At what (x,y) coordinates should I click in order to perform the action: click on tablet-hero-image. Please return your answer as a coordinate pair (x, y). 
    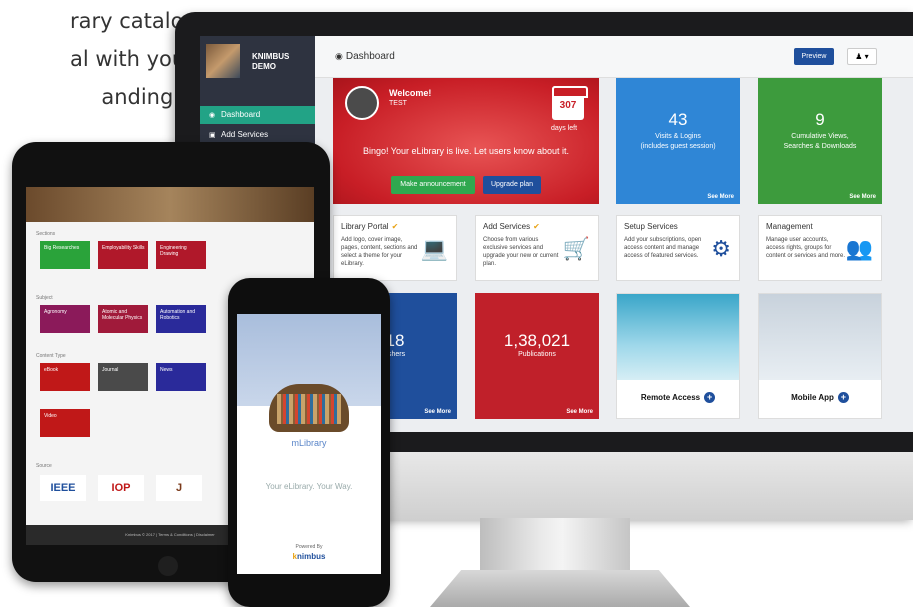
    Looking at the image, I should click on (170, 204).